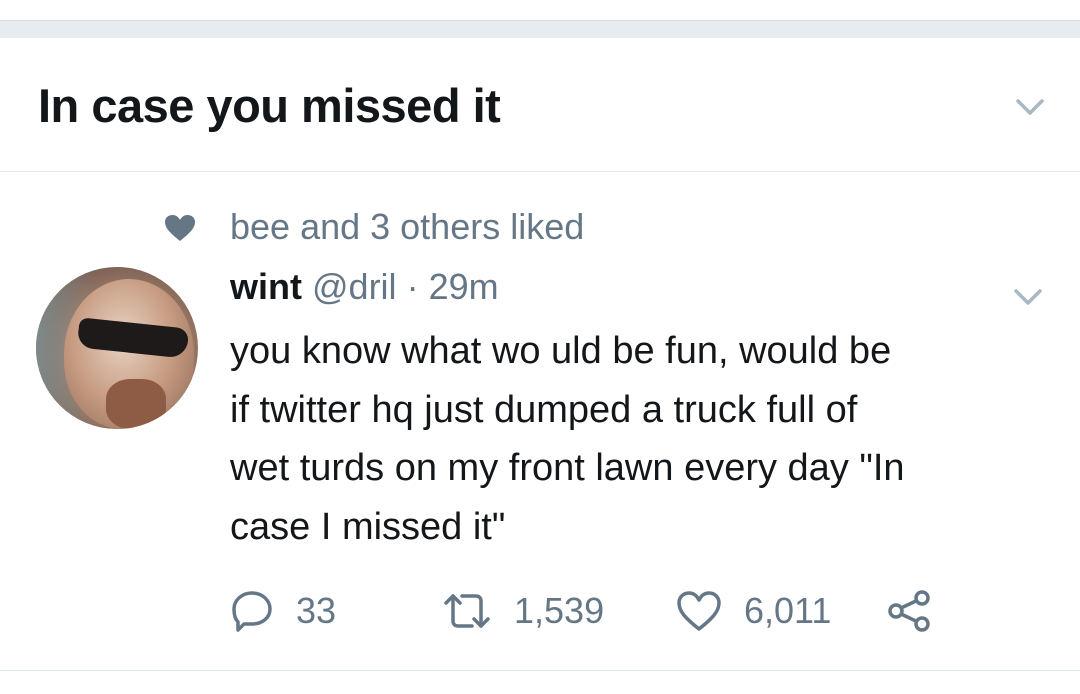  I want to click on author-handle: @dril, so click(354, 286).